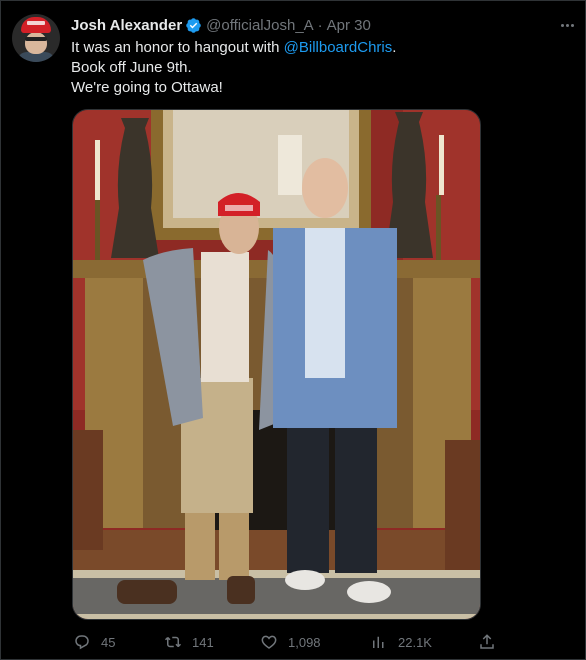  I want to click on reply-icon, so click(82, 642).